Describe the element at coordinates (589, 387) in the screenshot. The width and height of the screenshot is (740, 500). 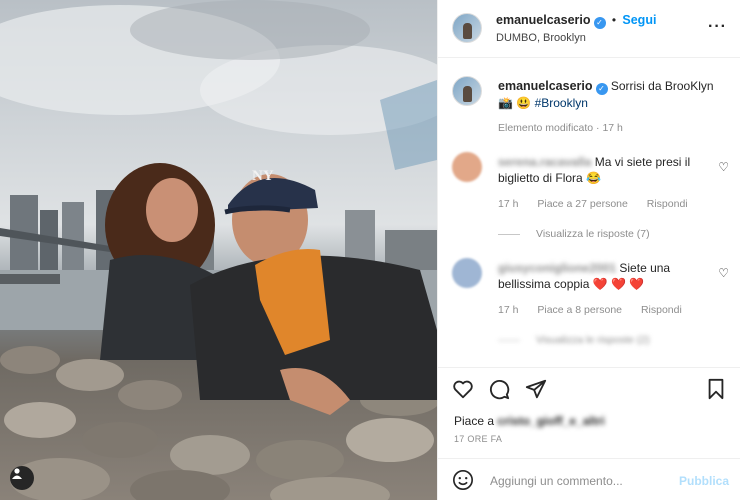
I see `action-bar` at that location.